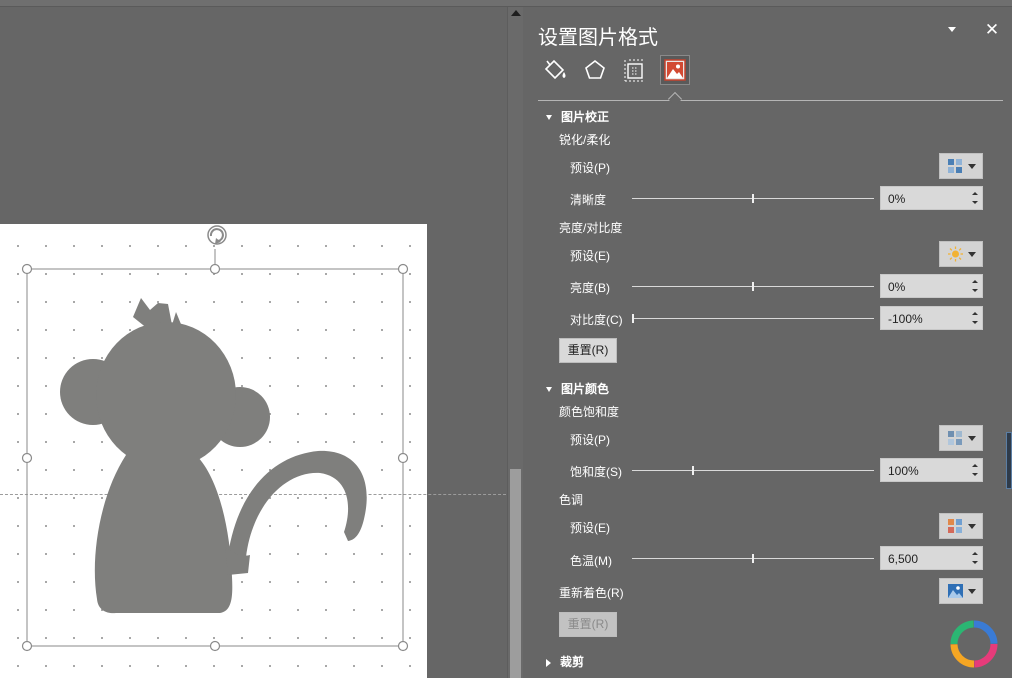 This screenshot has width=1012, height=678. I want to click on tab-picture, so click(675, 70).